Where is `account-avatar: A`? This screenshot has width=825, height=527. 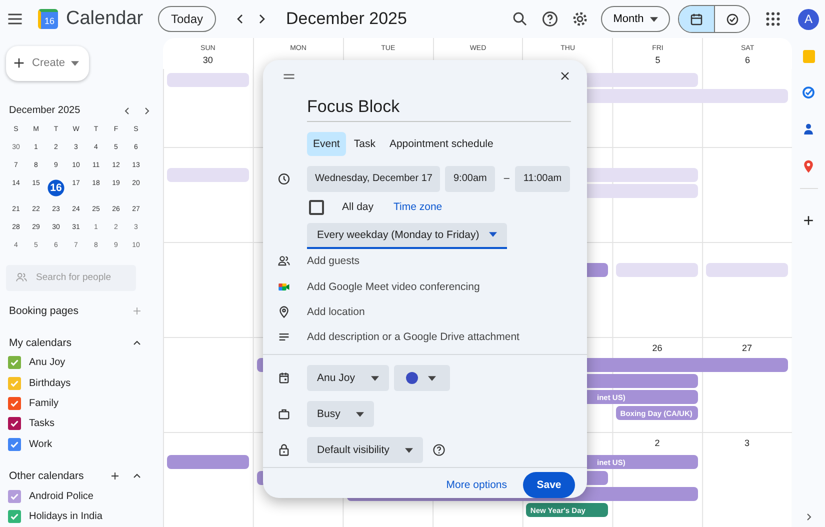
account-avatar: A is located at coordinates (808, 19).